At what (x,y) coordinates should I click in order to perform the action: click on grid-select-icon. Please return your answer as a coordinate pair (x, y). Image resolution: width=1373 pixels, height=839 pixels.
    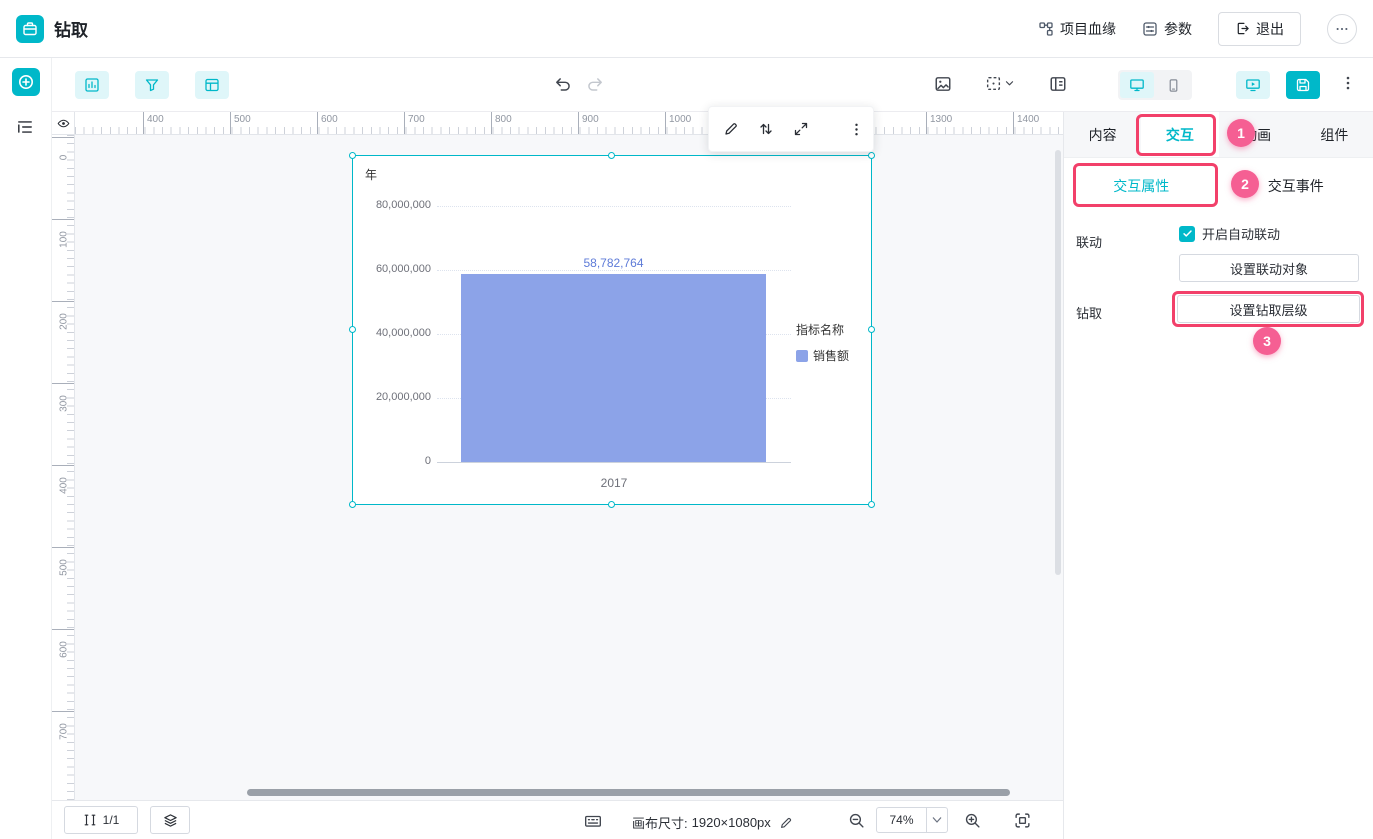
    Looking at the image, I should click on (993, 83).